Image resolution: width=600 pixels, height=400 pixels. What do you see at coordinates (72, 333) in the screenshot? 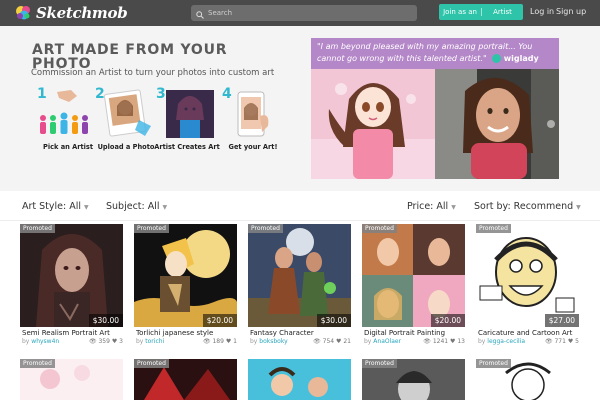
I see `listing-title: Semi Realism Portrait Art` at bounding box center [72, 333].